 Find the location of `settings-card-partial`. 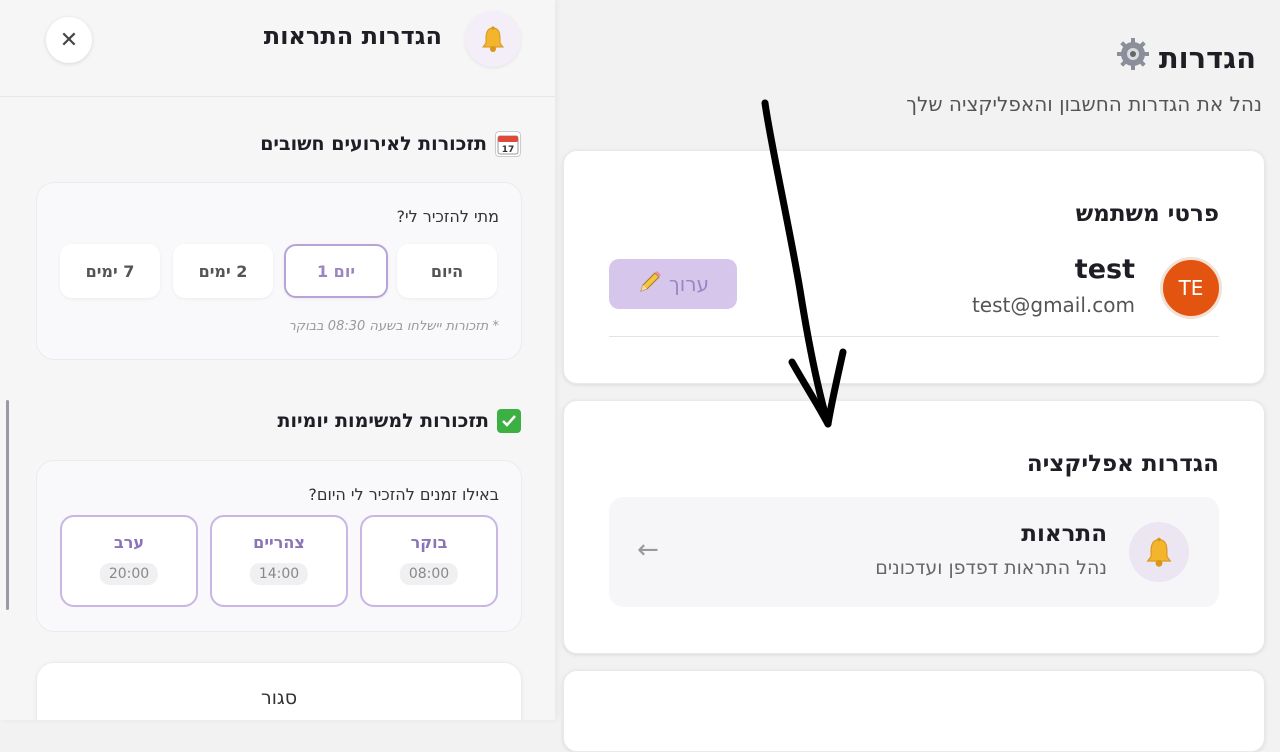

settings-card-partial is located at coordinates (914, 711).